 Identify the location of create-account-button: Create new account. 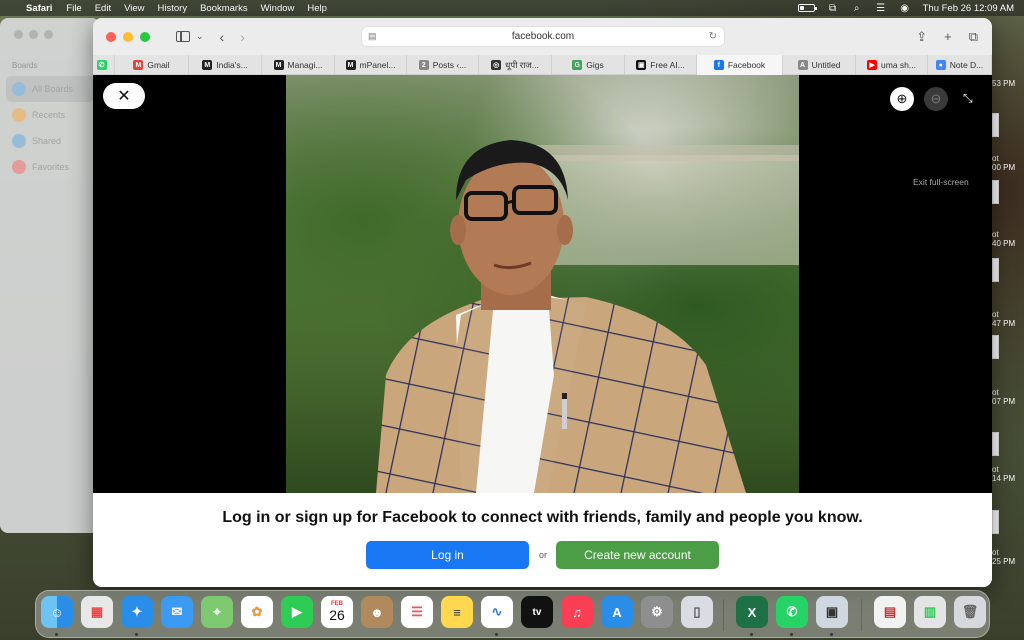
(637, 555).